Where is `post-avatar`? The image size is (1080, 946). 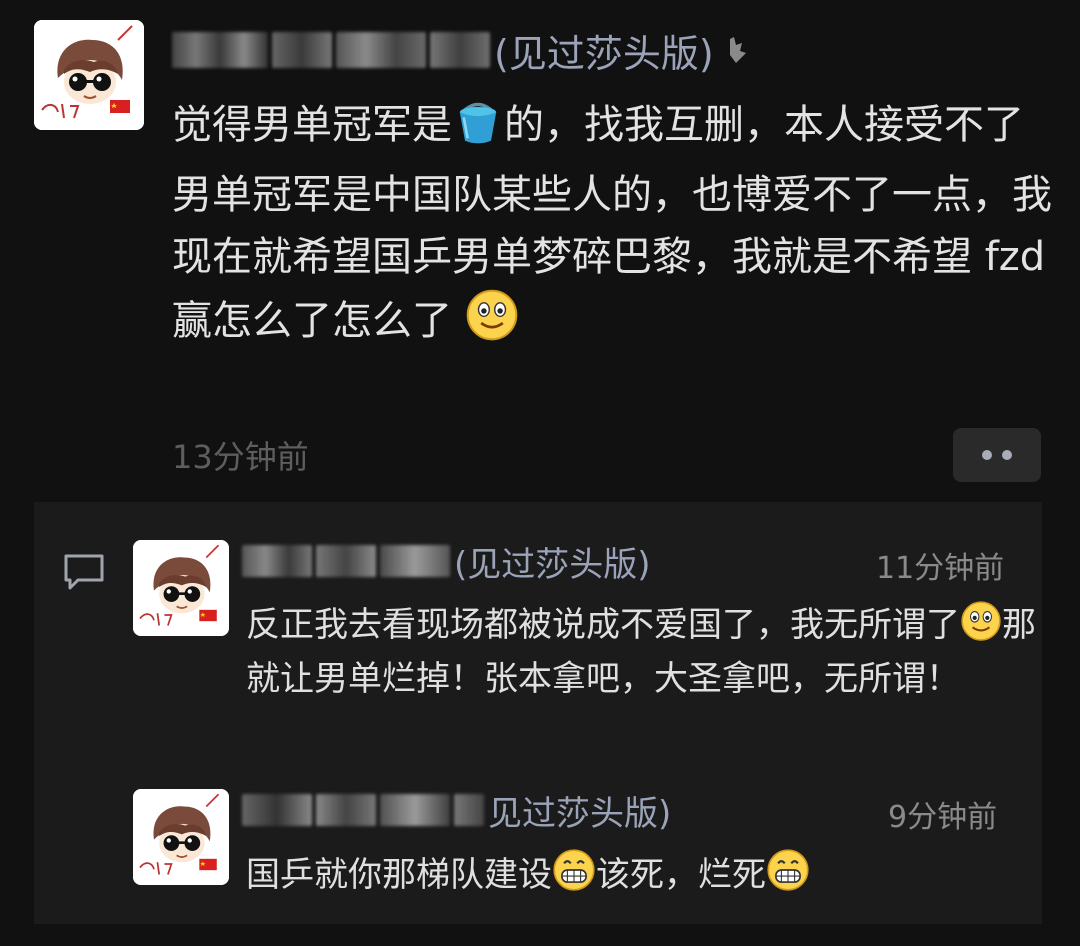
post-avatar is located at coordinates (89, 75).